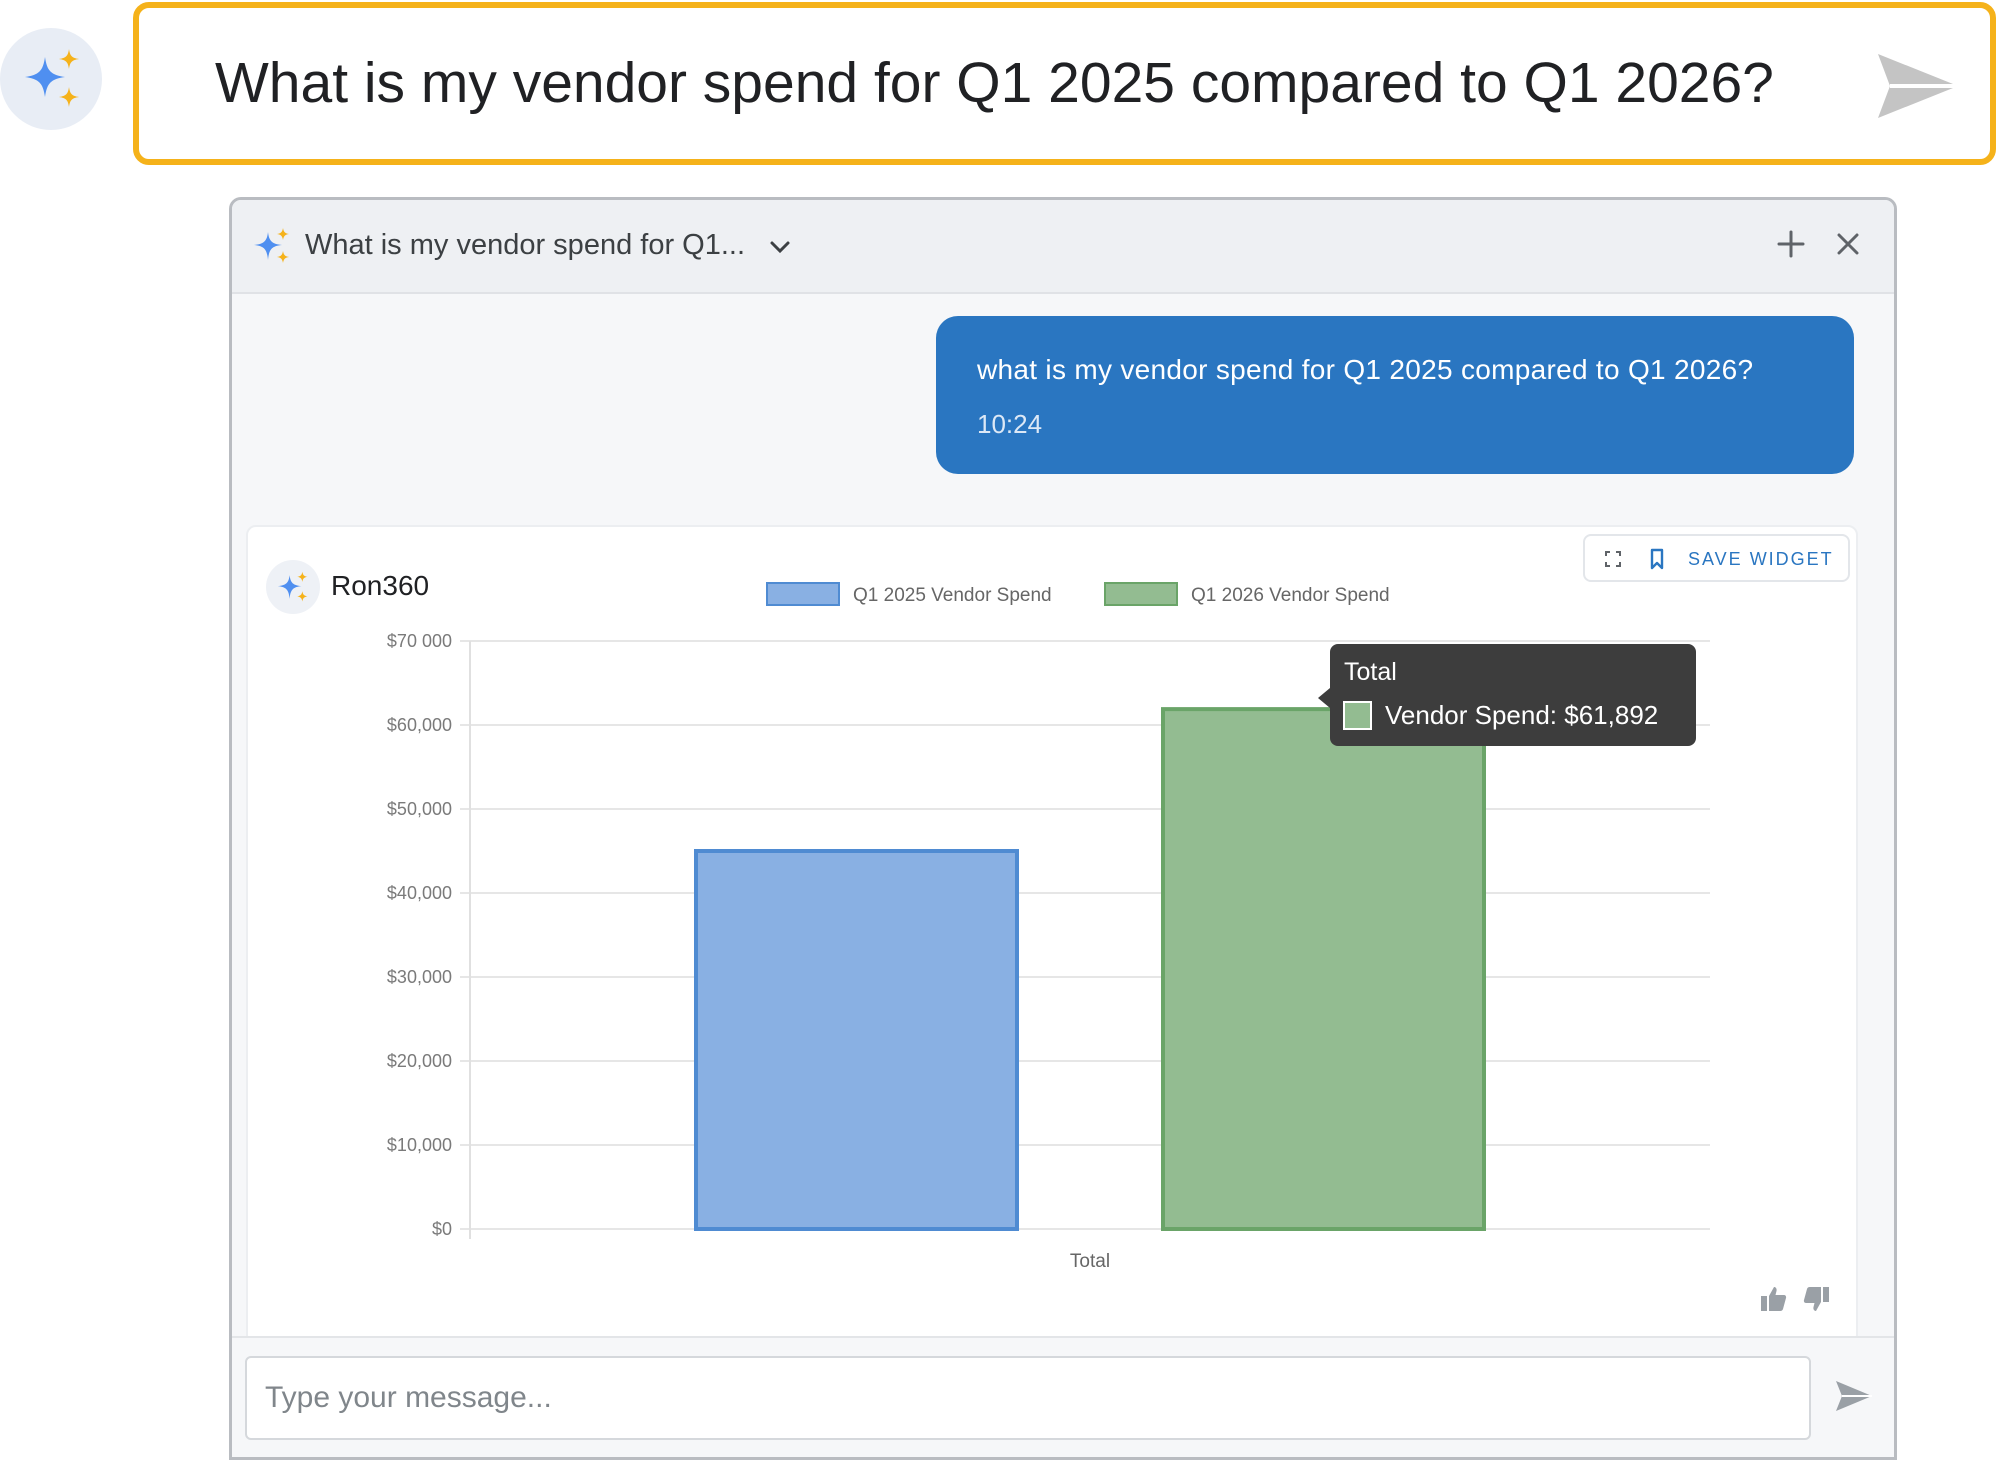  Describe the element at coordinates (442, 1229) in the screenshot. I see `y-tick-label: $0` at that location.